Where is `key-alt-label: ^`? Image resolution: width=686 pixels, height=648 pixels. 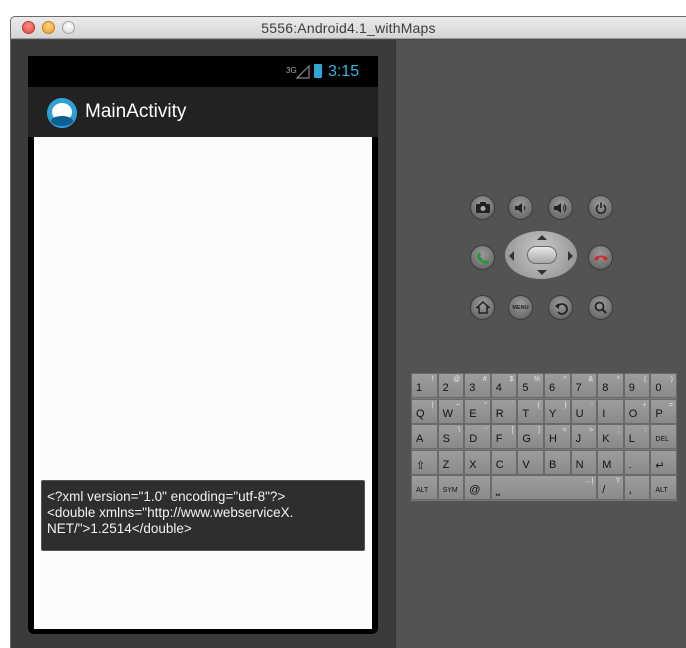 key-alt-label: ^ is located at coordinates (565, 379).